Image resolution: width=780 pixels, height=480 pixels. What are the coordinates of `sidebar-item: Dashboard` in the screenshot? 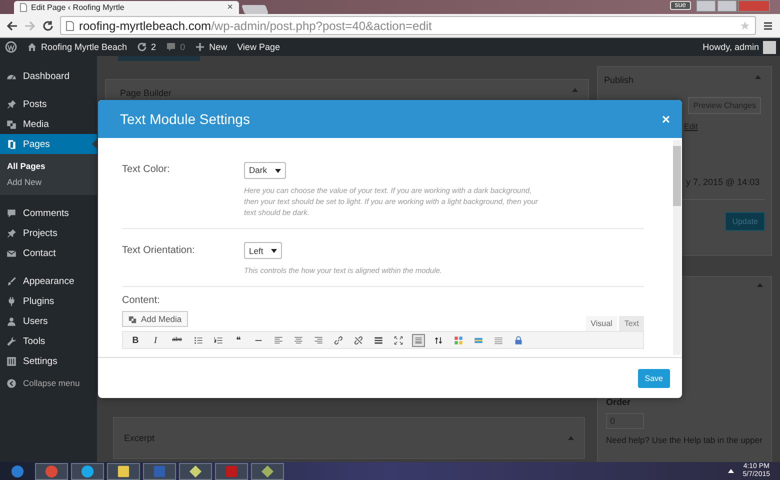 It's located at (48, 76).